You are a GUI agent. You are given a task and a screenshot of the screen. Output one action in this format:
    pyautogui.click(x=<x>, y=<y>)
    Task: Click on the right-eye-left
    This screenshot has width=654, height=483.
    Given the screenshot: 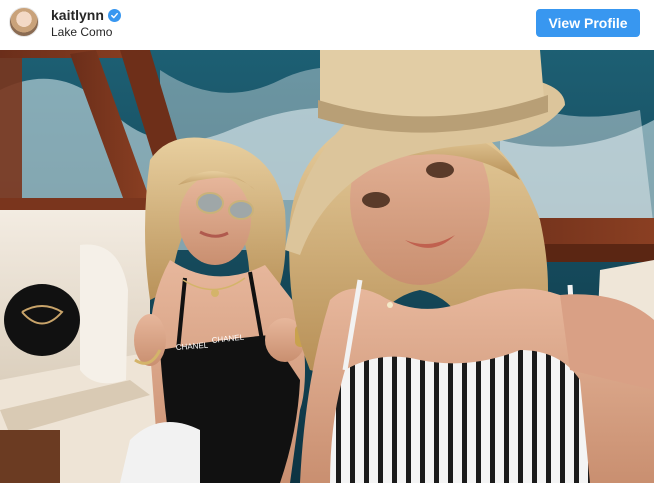 What is the action you would take?
    pyautogui.click(x=376, y=200)
    